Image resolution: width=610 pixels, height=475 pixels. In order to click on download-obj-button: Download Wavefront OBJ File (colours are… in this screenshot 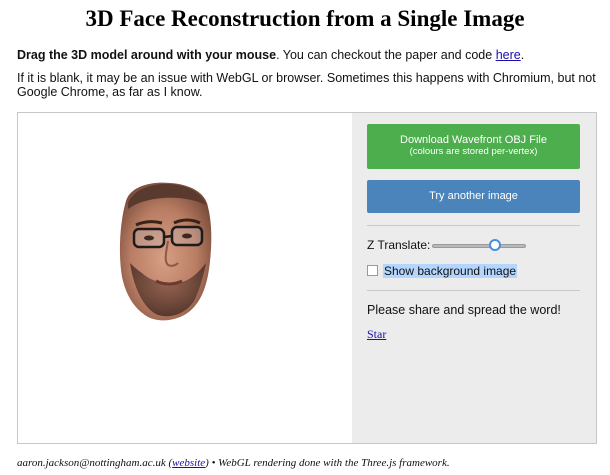, I will do `click(473, 146)`.